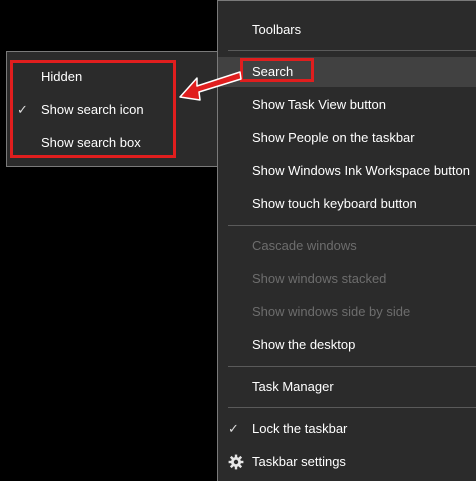 This screenshot has width=476, height=481. What do you see at coordinates (236, 462) in the screenshot?
I see `gear-icon` at bounding box center [236, 462].